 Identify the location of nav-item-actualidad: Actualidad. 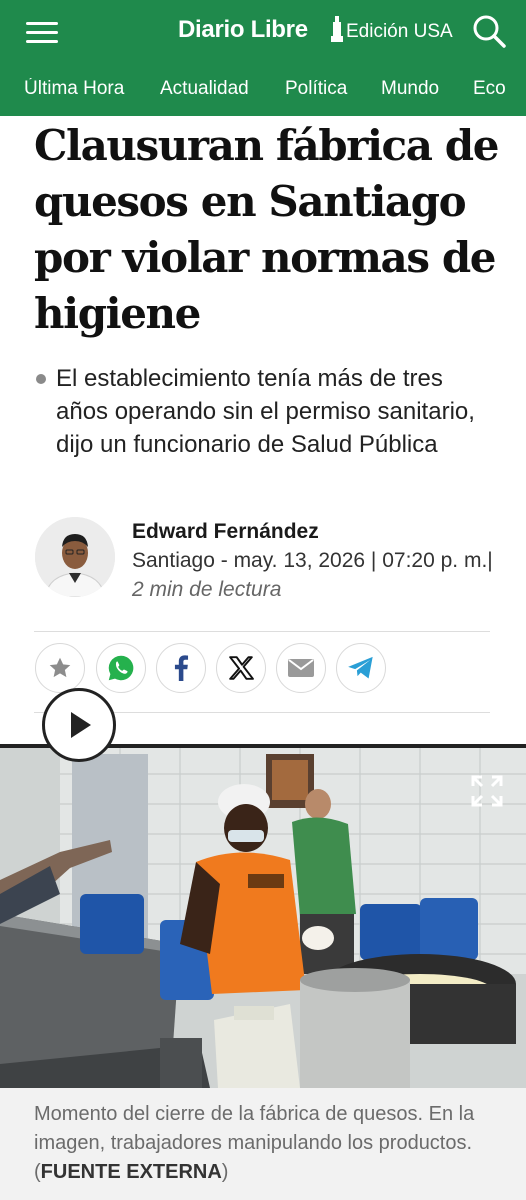
(204, 89).